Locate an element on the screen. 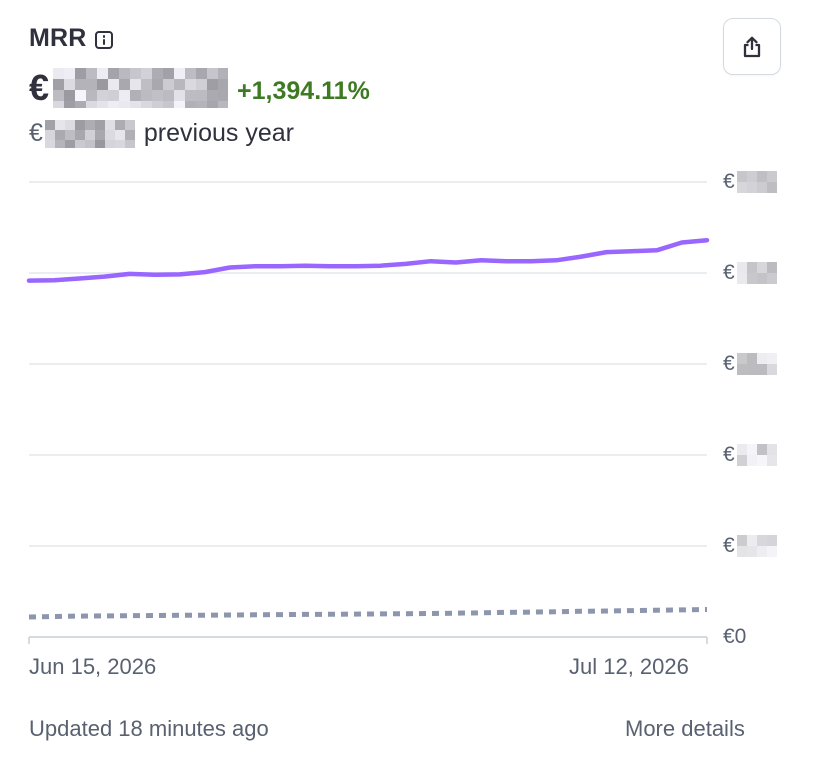 This screenshot has height=762, width=818. currency-symbol: € is located at coordinates (39, 87).